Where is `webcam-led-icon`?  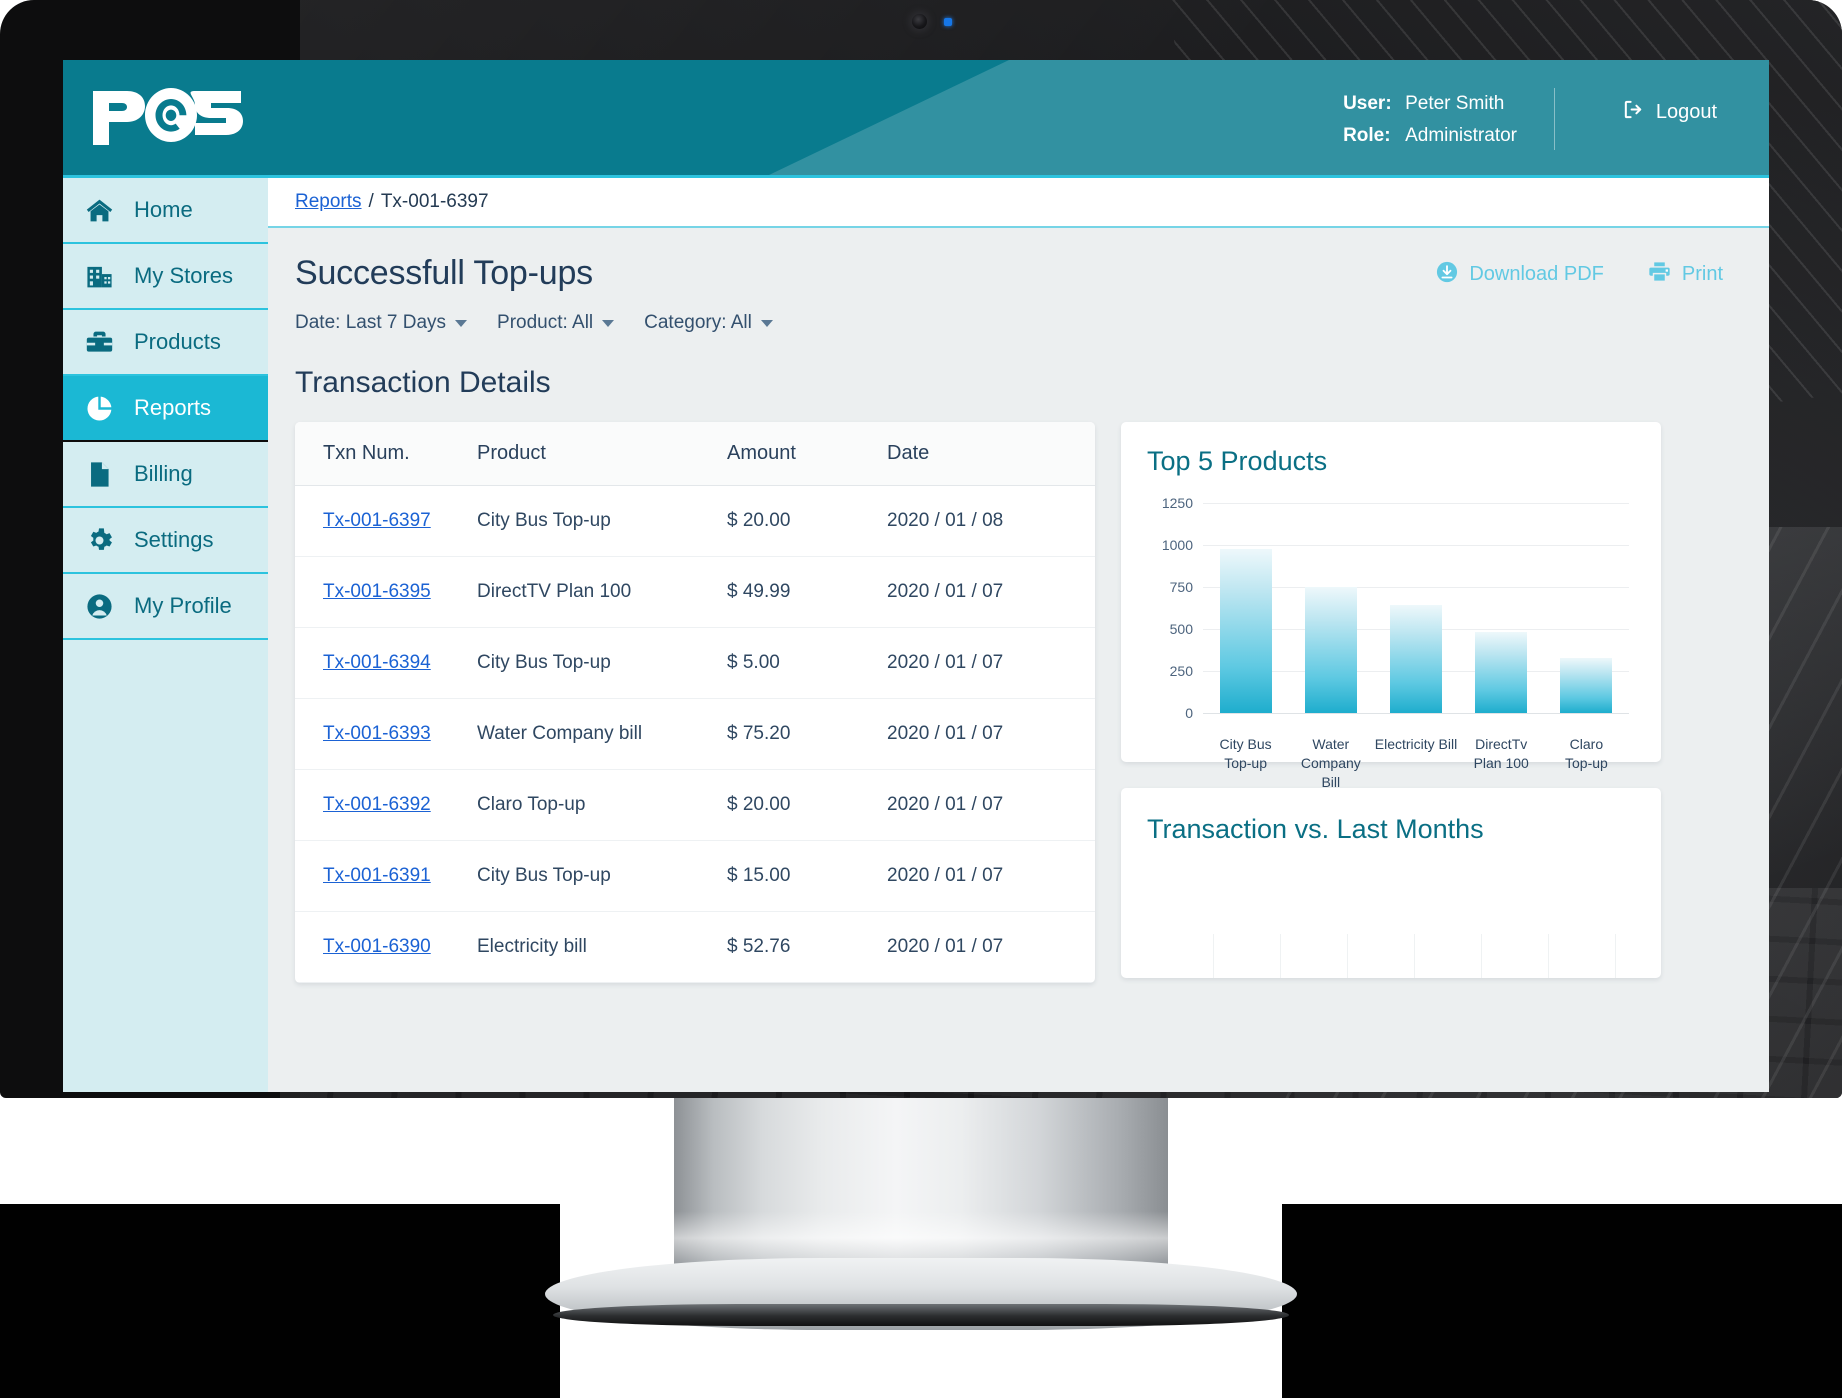 webcam-led-icon is located at coordinates (948, 22).